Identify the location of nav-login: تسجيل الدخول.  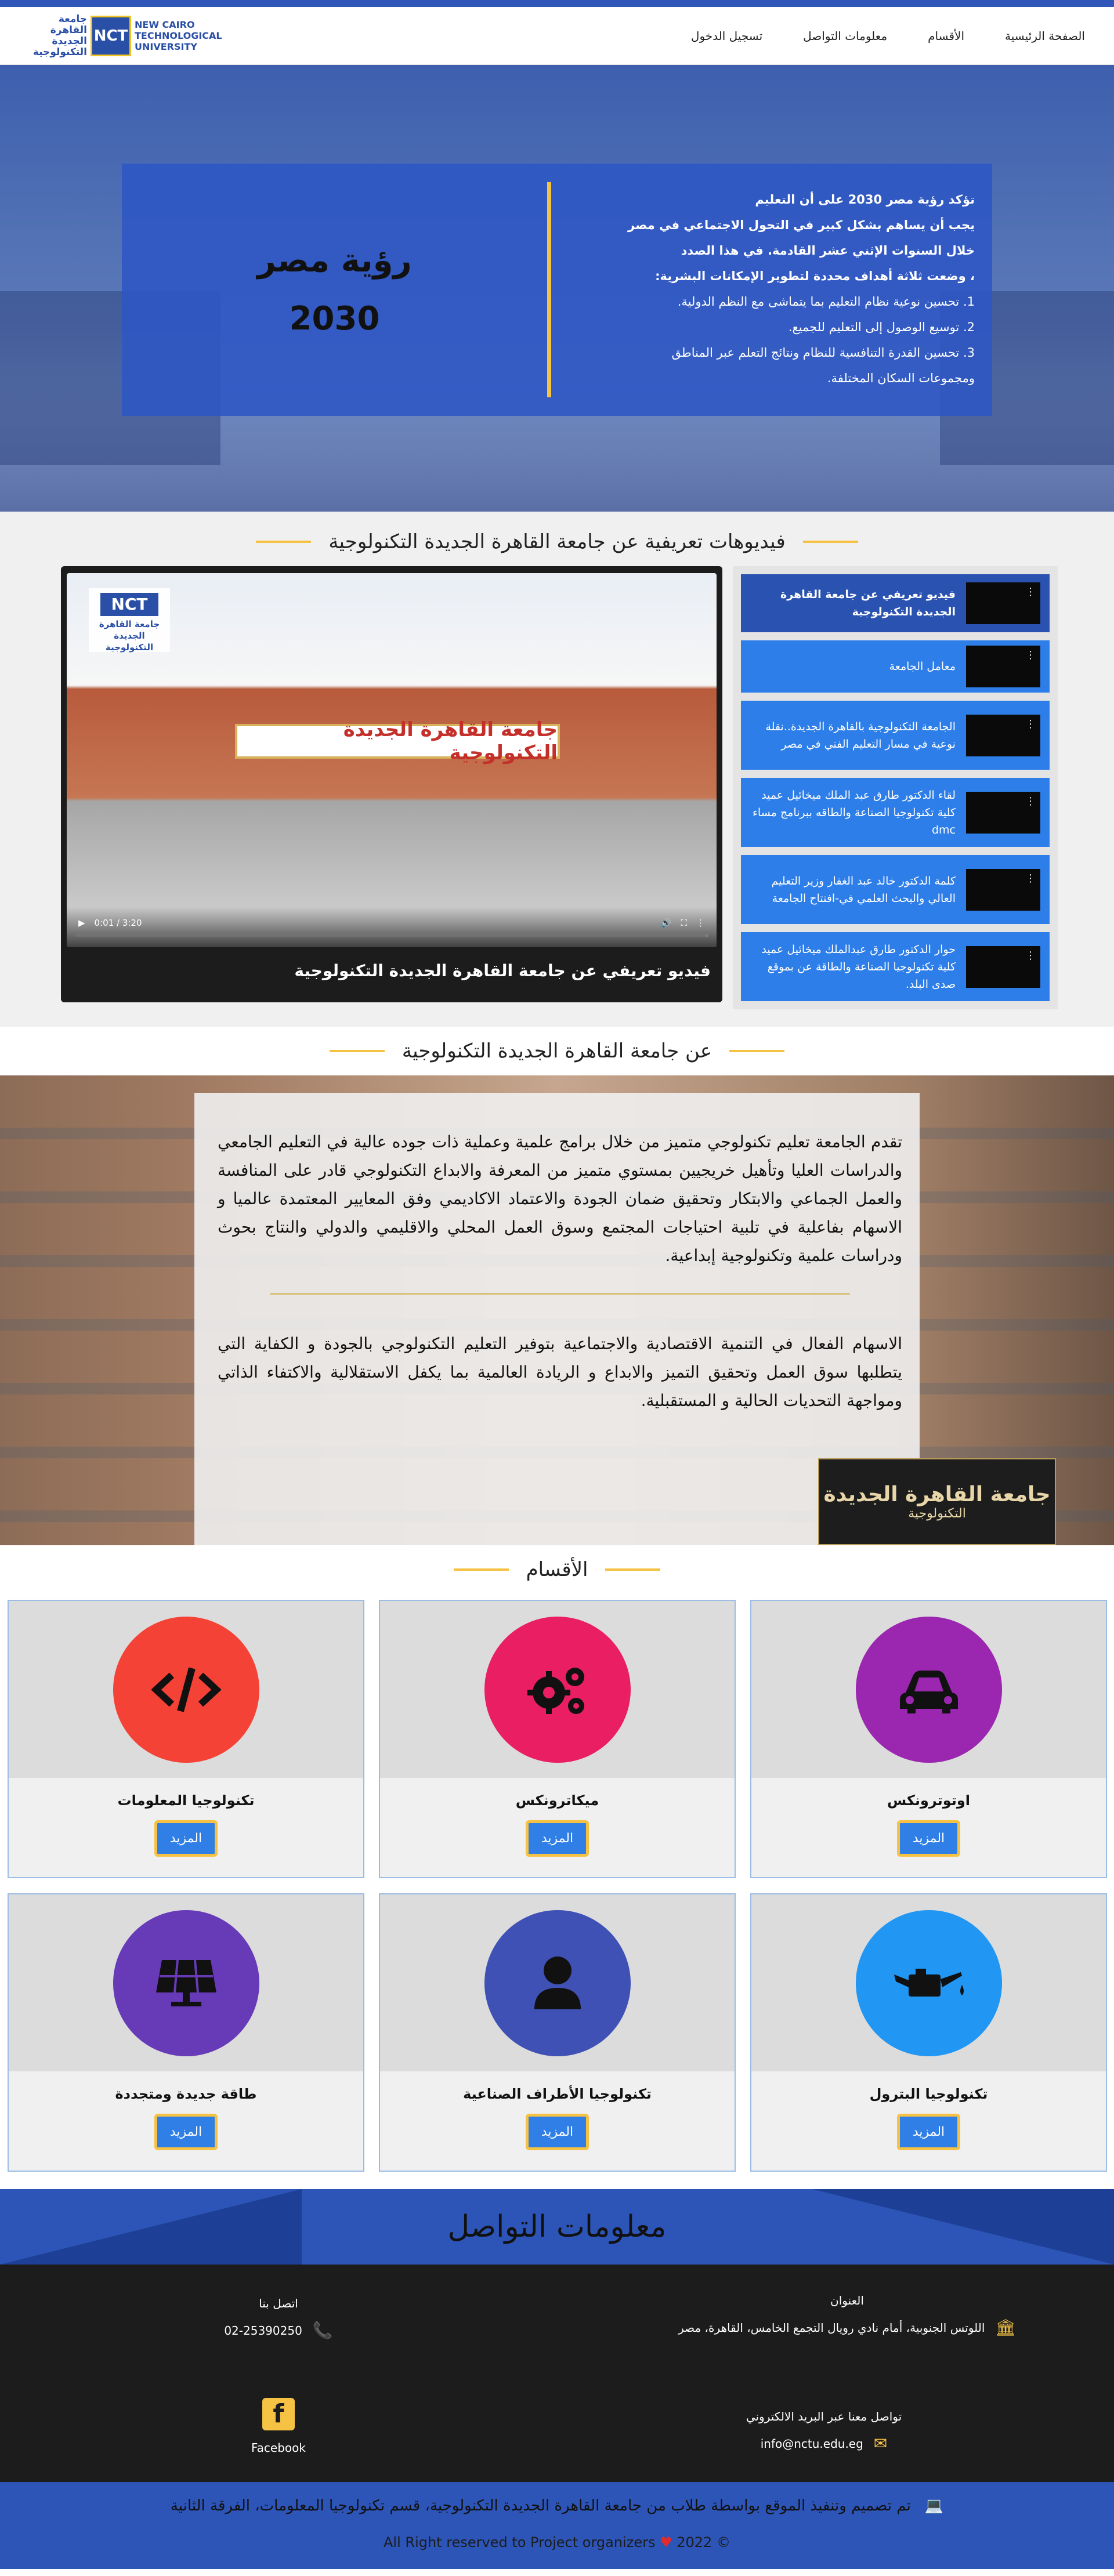
(726, 36).